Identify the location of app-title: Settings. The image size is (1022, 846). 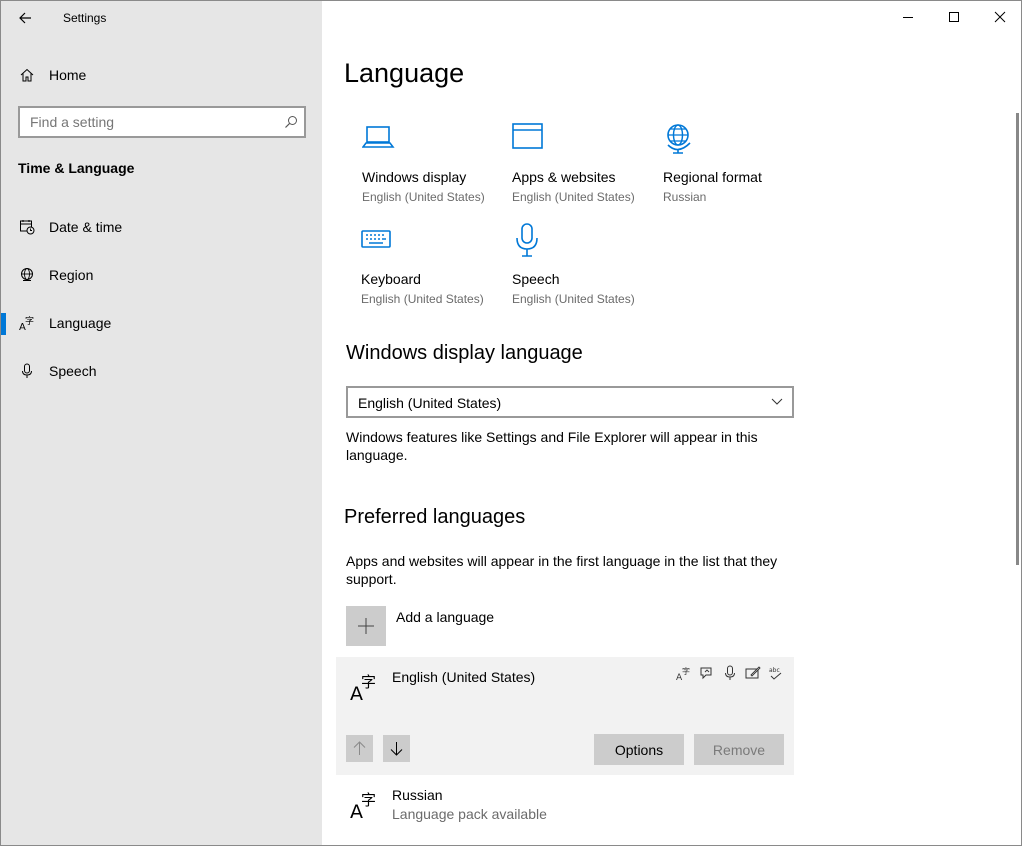
(85, 18).